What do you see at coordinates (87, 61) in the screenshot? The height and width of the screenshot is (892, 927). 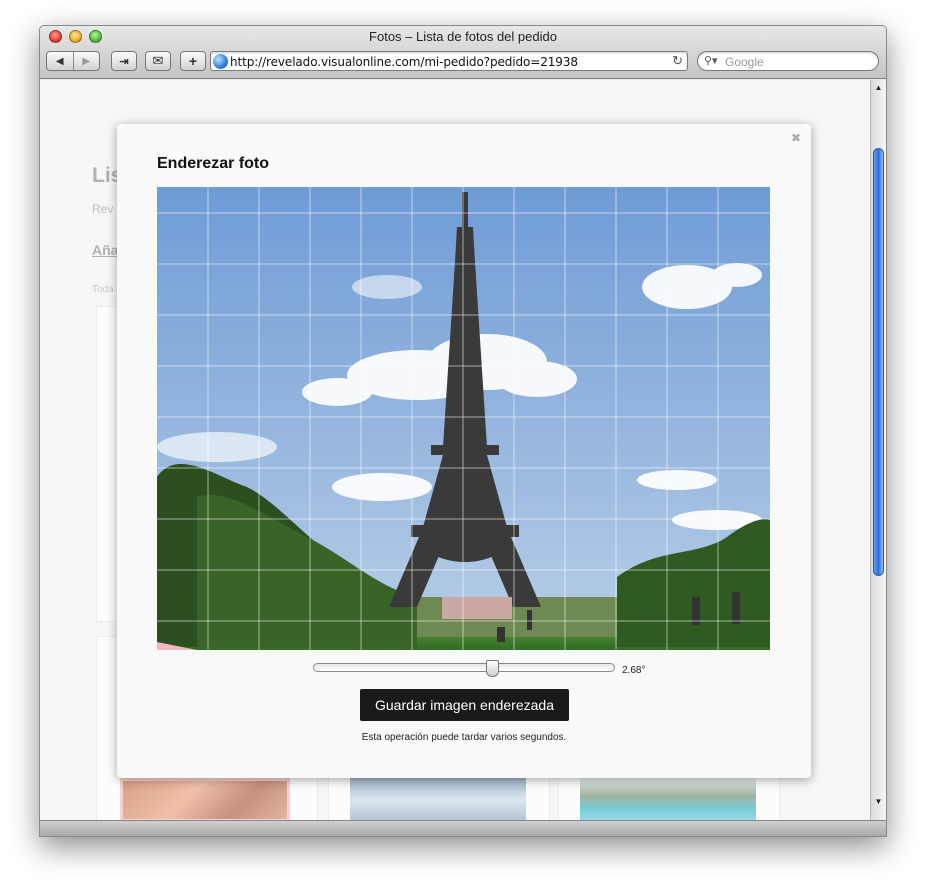 I see `forward-button: ▶` at bounding box center [87, 61].